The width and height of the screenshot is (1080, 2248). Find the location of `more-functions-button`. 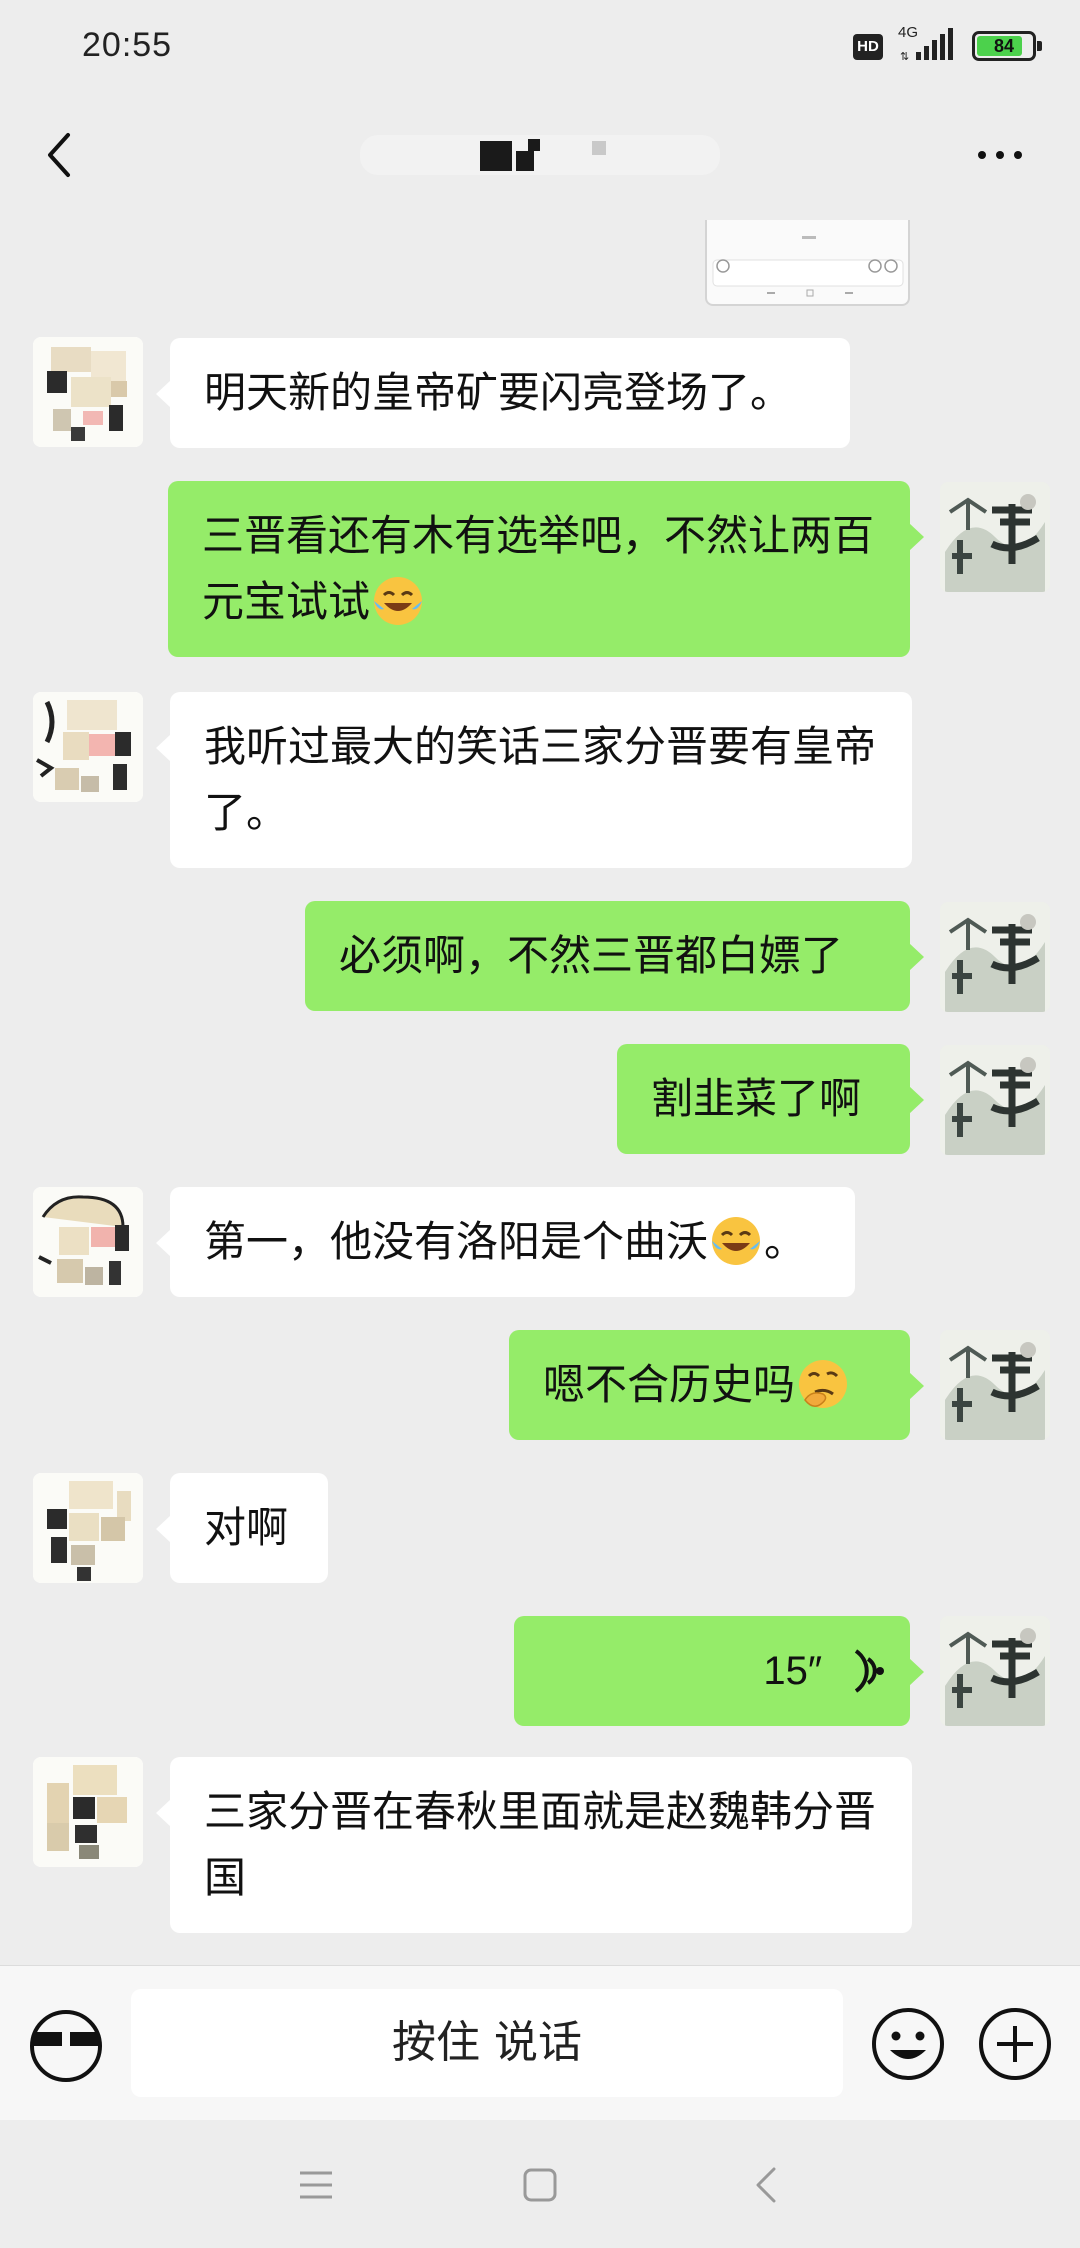

more-functions-button is located at coordinates (1015, 2044).